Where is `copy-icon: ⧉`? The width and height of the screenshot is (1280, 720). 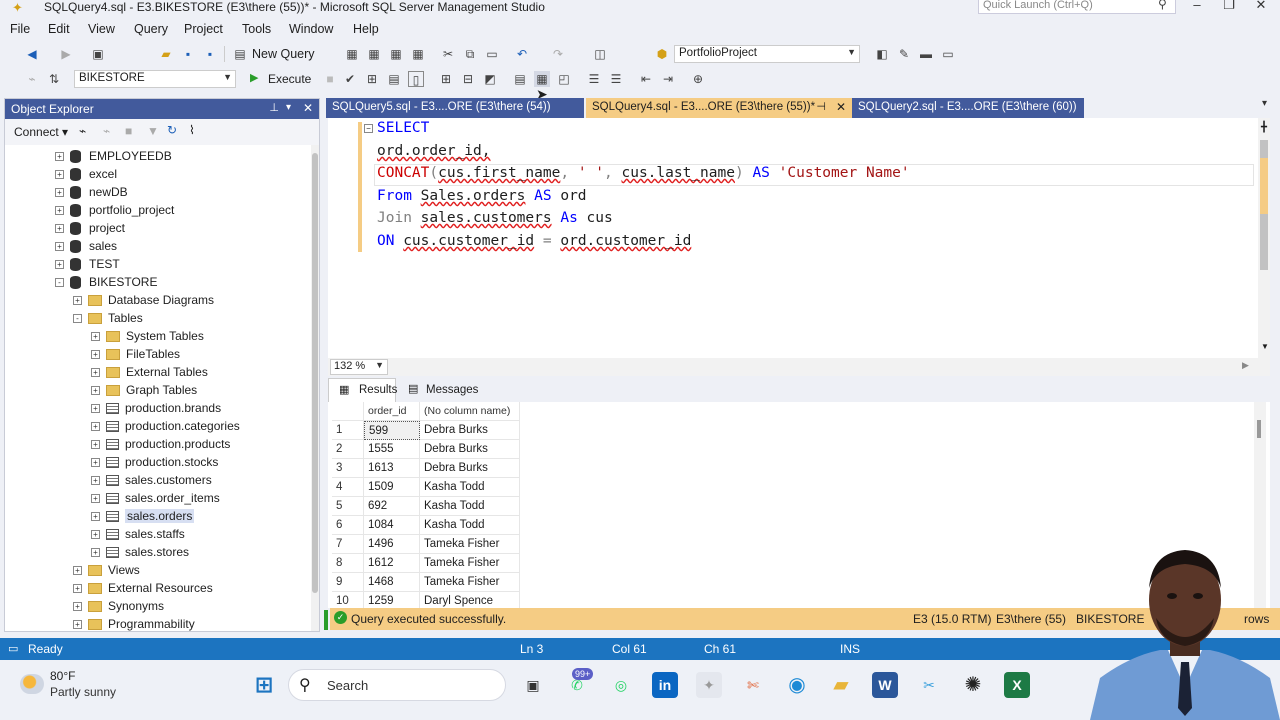
copy-icon: ⧉ is located at coordinates (470, 54).